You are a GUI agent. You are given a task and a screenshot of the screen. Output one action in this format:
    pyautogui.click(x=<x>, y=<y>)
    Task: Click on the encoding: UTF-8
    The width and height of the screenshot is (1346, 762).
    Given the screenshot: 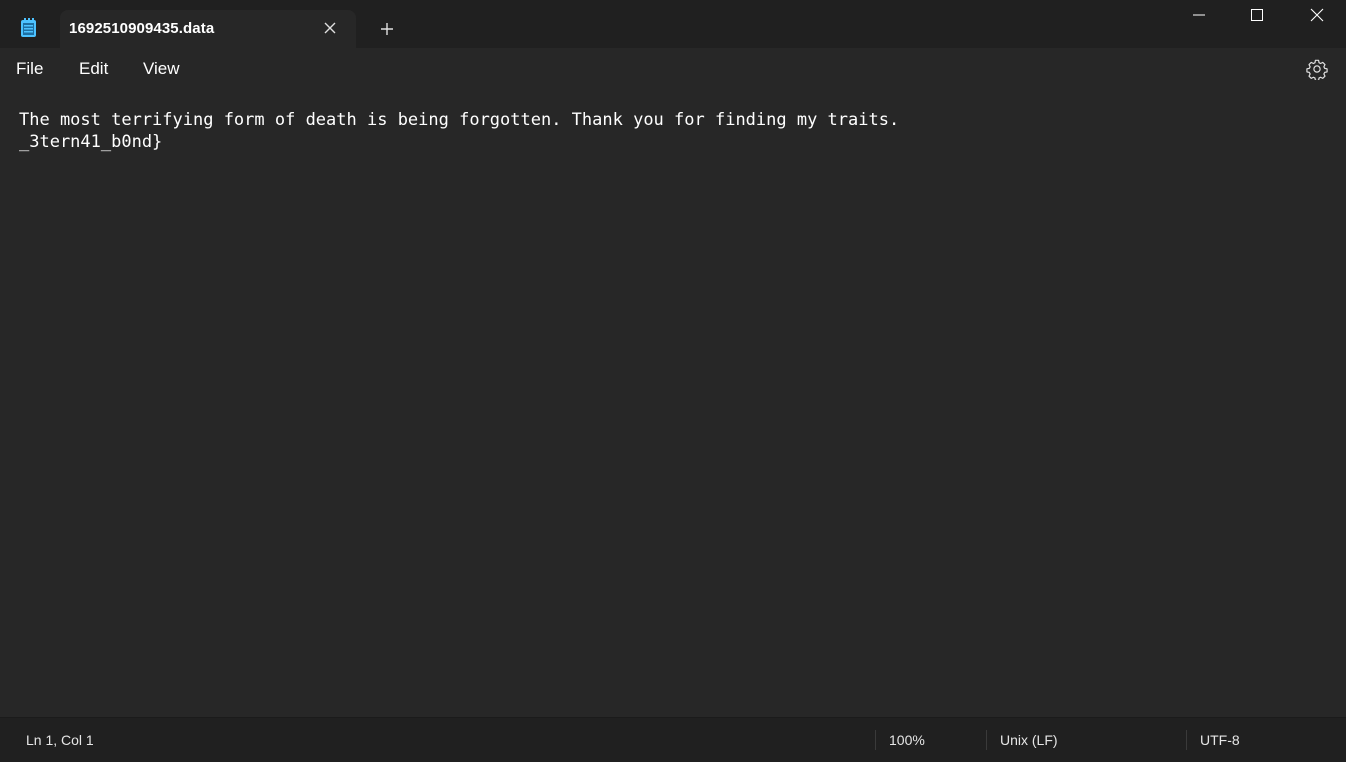 What is the action you would take?
    pyautogui.click(x=1220, y=740)
    